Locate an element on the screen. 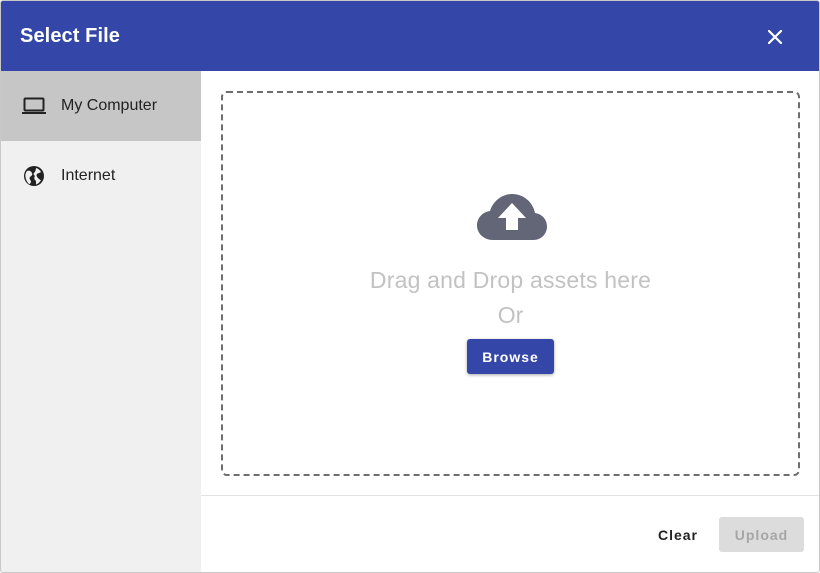 The image size is (820, 573). dialog-title: Select File is located at coordinates (70, 36).